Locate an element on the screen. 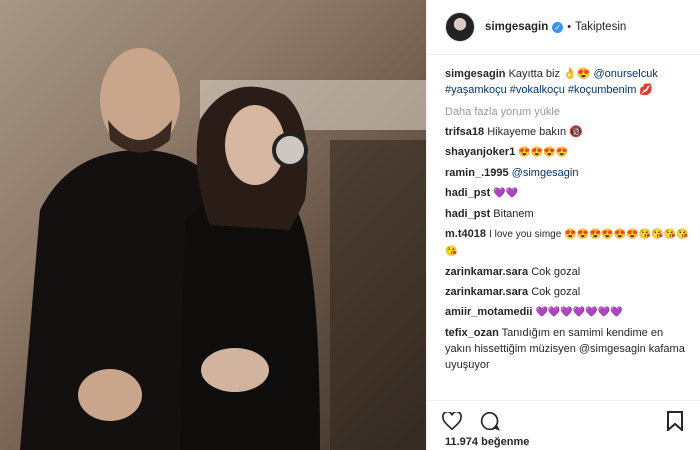 The width and height of the screenshot is (700, 450). post-header: simgesagin ✓ • Takiptesin is located at coordinates (563, 27).